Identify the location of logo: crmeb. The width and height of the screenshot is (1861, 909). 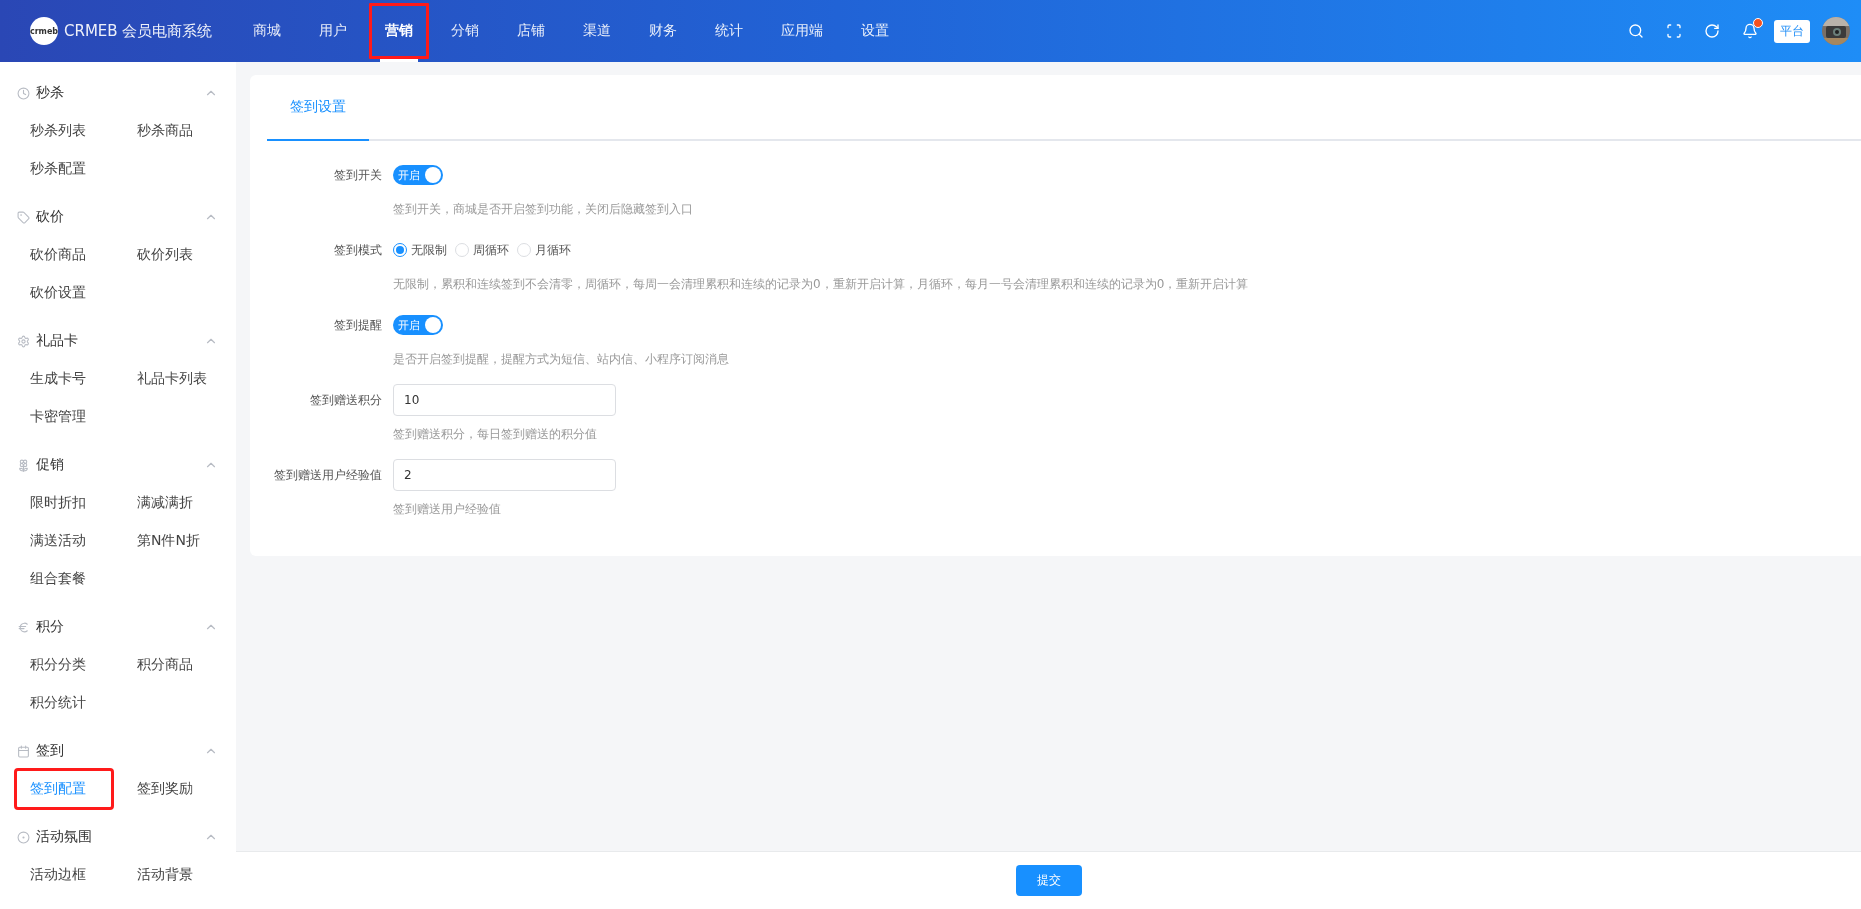
(44, 31).